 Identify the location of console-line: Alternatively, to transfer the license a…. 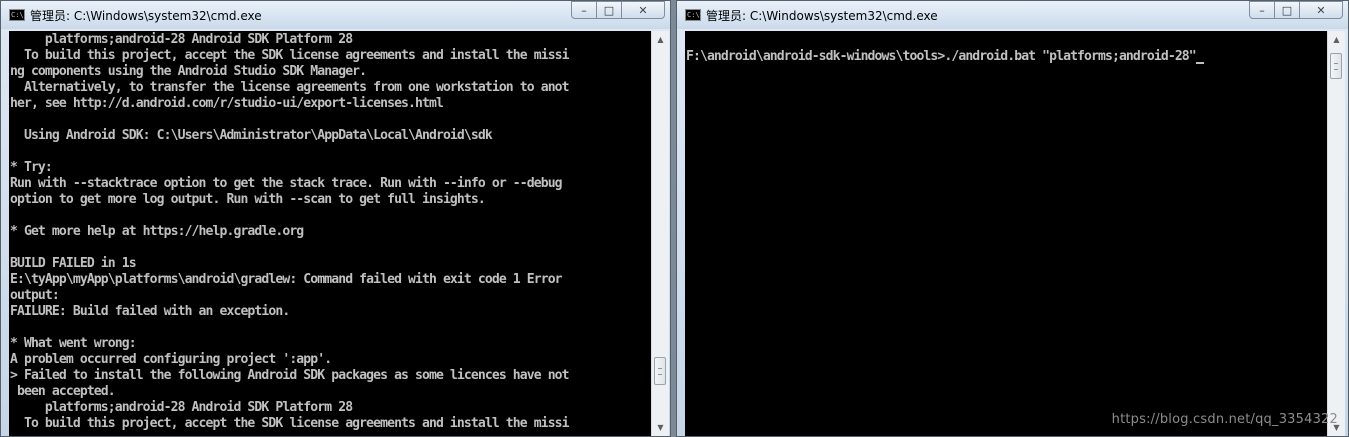
(290, 87).